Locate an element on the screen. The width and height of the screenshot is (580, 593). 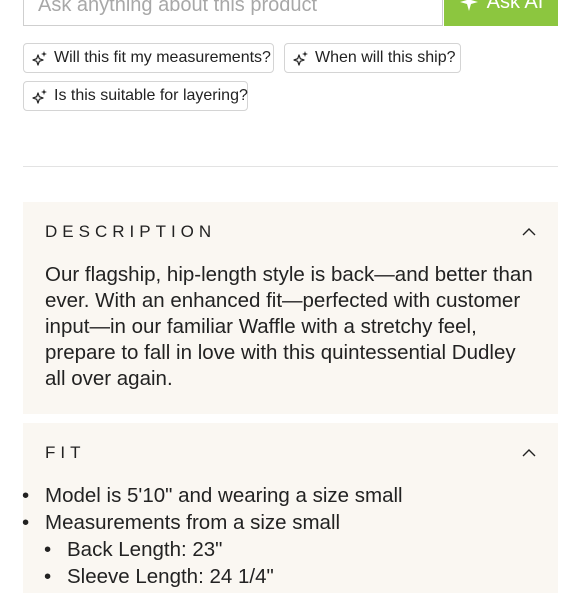
suggestion-chip-fit: Will this fit my measurements? is located at coordinates (148, 58).